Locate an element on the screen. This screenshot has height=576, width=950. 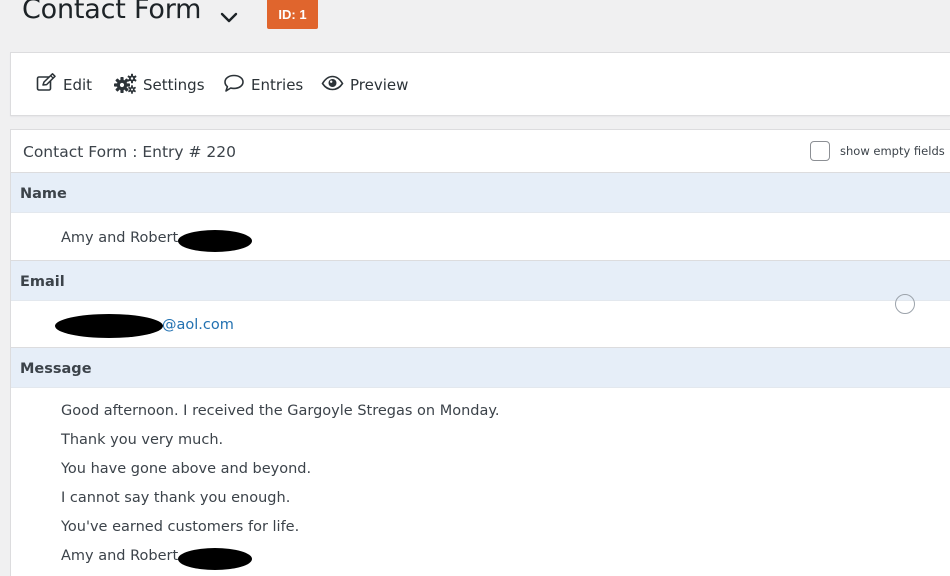
field-value-name: Amy and Robert is located at coordinates (119, 238).